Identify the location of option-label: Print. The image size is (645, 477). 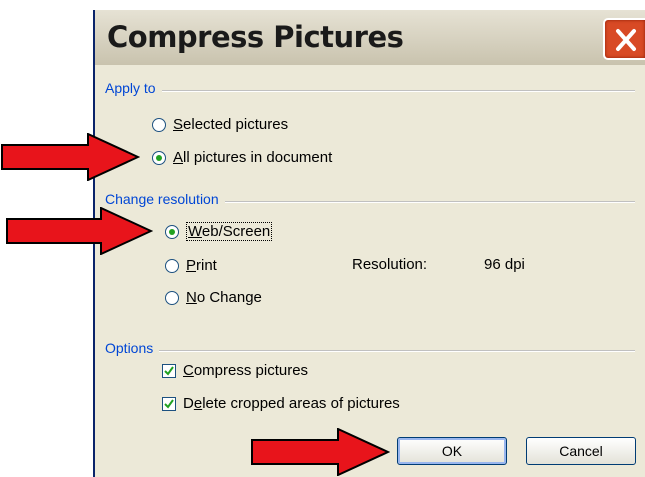
(201, 265).